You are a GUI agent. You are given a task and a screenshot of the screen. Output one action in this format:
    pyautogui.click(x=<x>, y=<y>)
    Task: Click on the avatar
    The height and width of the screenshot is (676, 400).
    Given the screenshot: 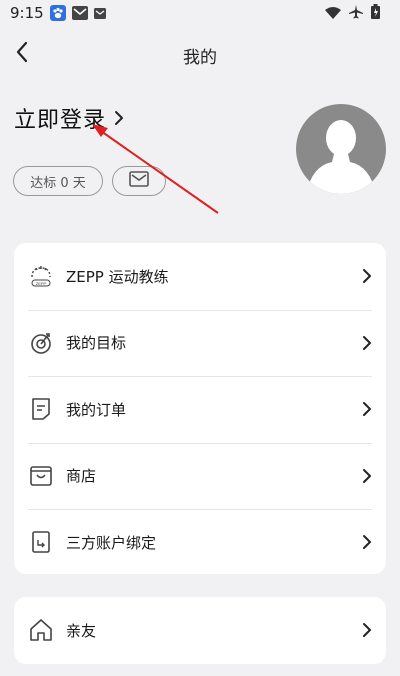 What is the action you would take?
    pyautogui.click(x=341, y=149)
    